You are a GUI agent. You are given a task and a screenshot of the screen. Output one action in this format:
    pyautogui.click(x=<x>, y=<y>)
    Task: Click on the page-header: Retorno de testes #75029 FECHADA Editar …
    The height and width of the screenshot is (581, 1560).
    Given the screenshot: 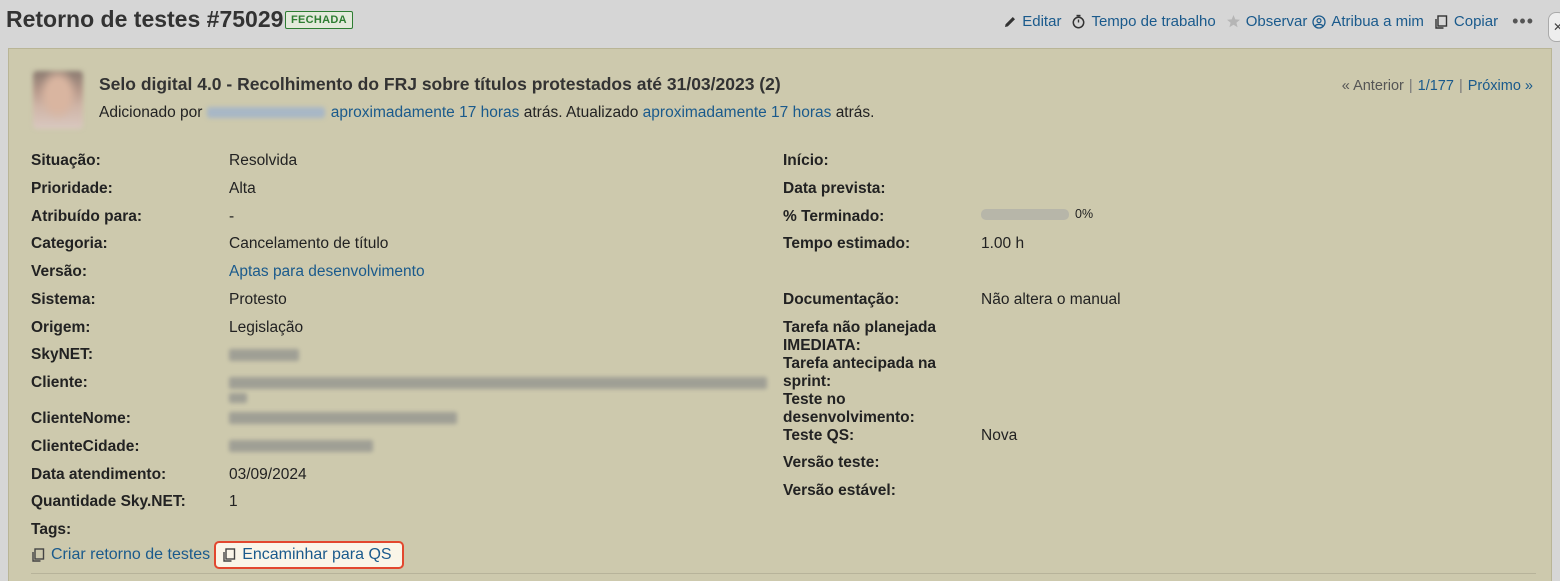 What is the action you would take?
    pyautogui.click(x=780, y=24)
    